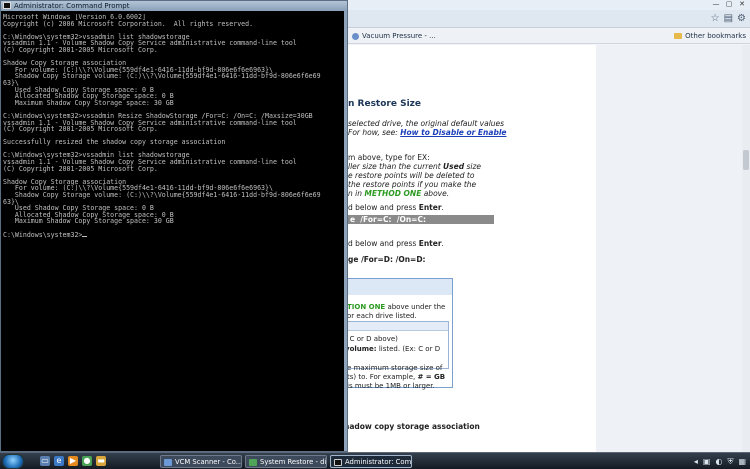 This screenshot has height=469, width=750. Describe the element at coordinates (454, 166) in the screenshot. I see `used-label: Used` at that location.